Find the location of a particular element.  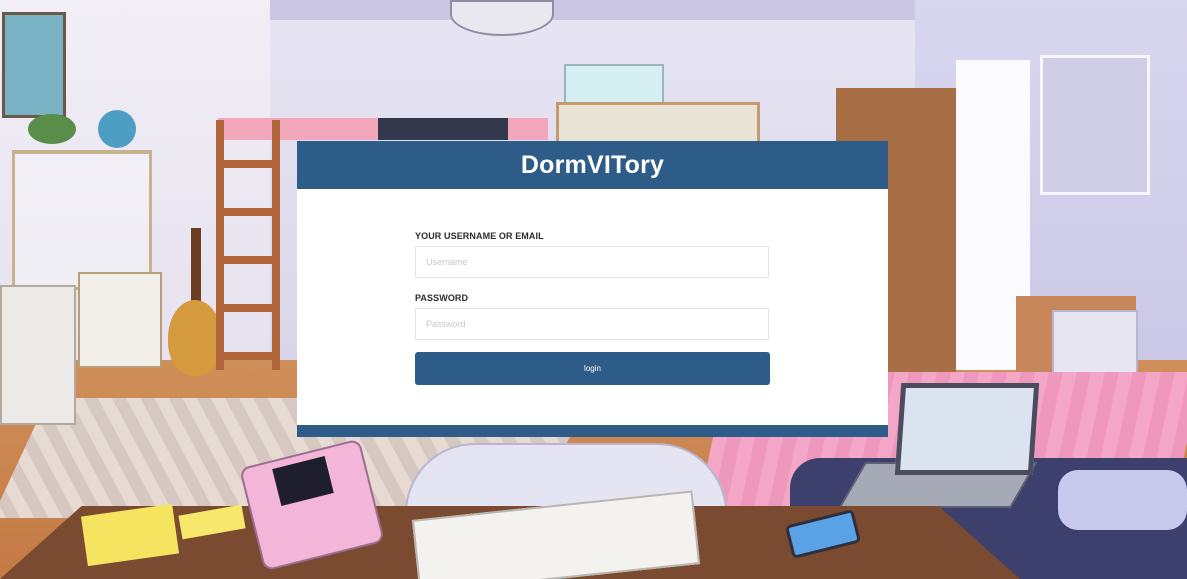

left-drawer-unit is located at coordinates (38, 355).